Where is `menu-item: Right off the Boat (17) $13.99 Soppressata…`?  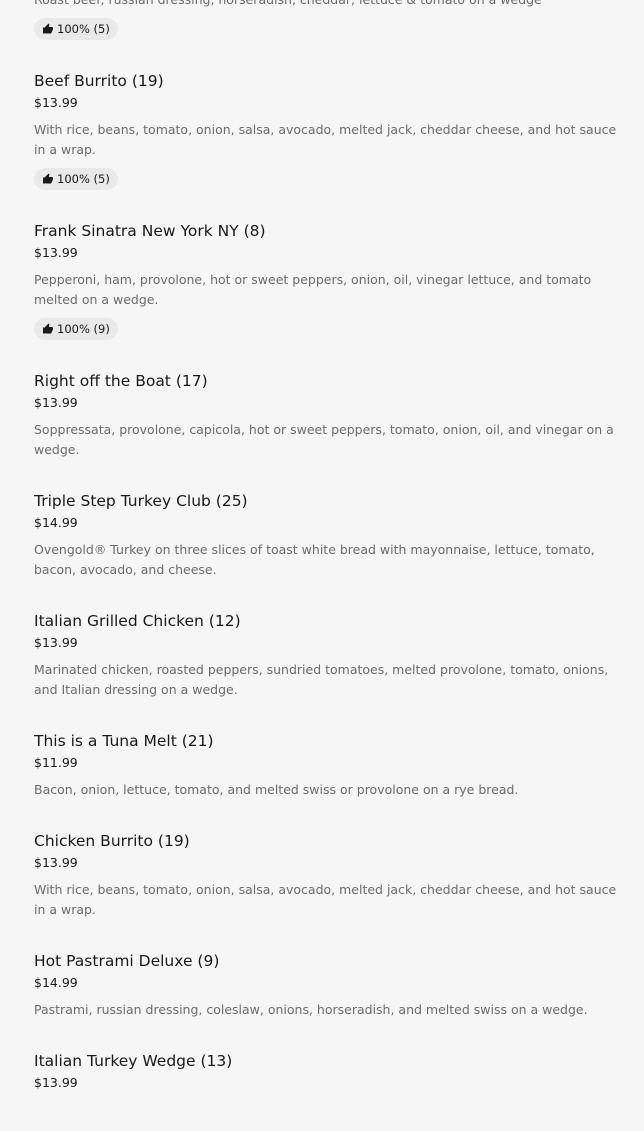
menu-item: Right off the Boat (17) $13.99 Soppressata… is located at coordinates (326, 415).